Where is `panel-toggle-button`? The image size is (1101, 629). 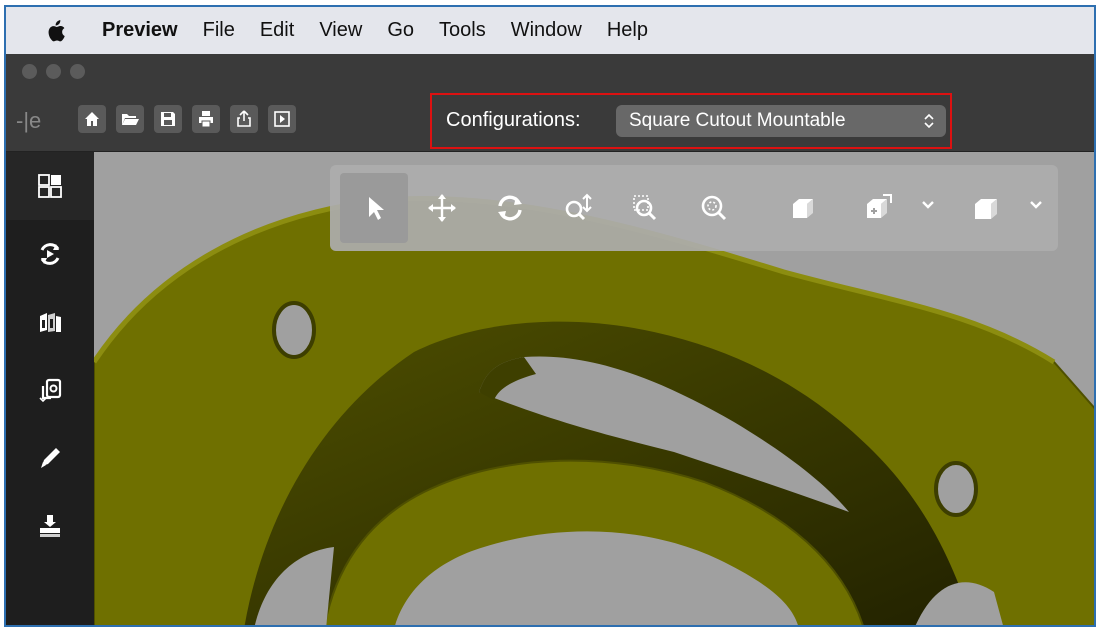
panel-toggle-button is located at coordinates (282, 119).